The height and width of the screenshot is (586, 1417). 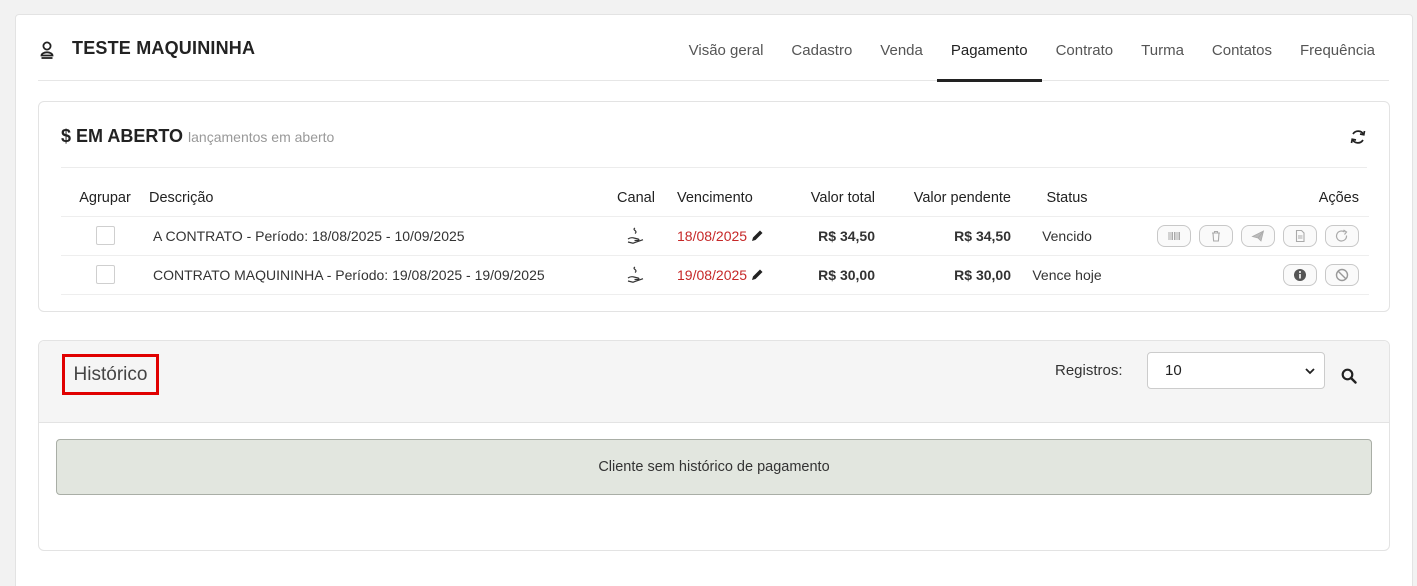 I want to click on col-valor-total: Valor total, so click(x=835, y=198).